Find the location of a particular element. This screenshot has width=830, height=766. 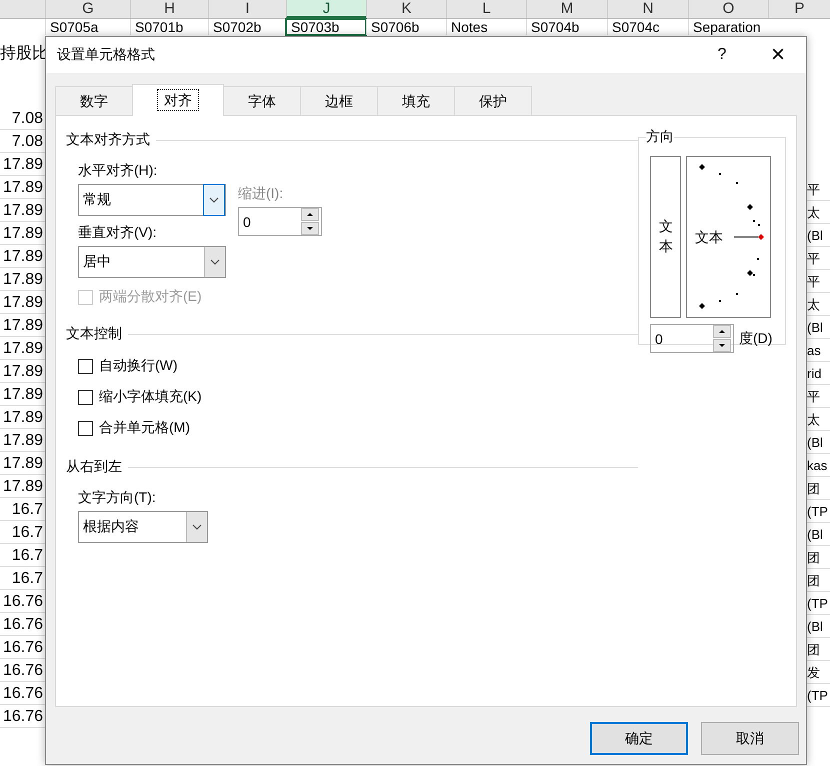

column-header: G is located at coordinates (87, 9).